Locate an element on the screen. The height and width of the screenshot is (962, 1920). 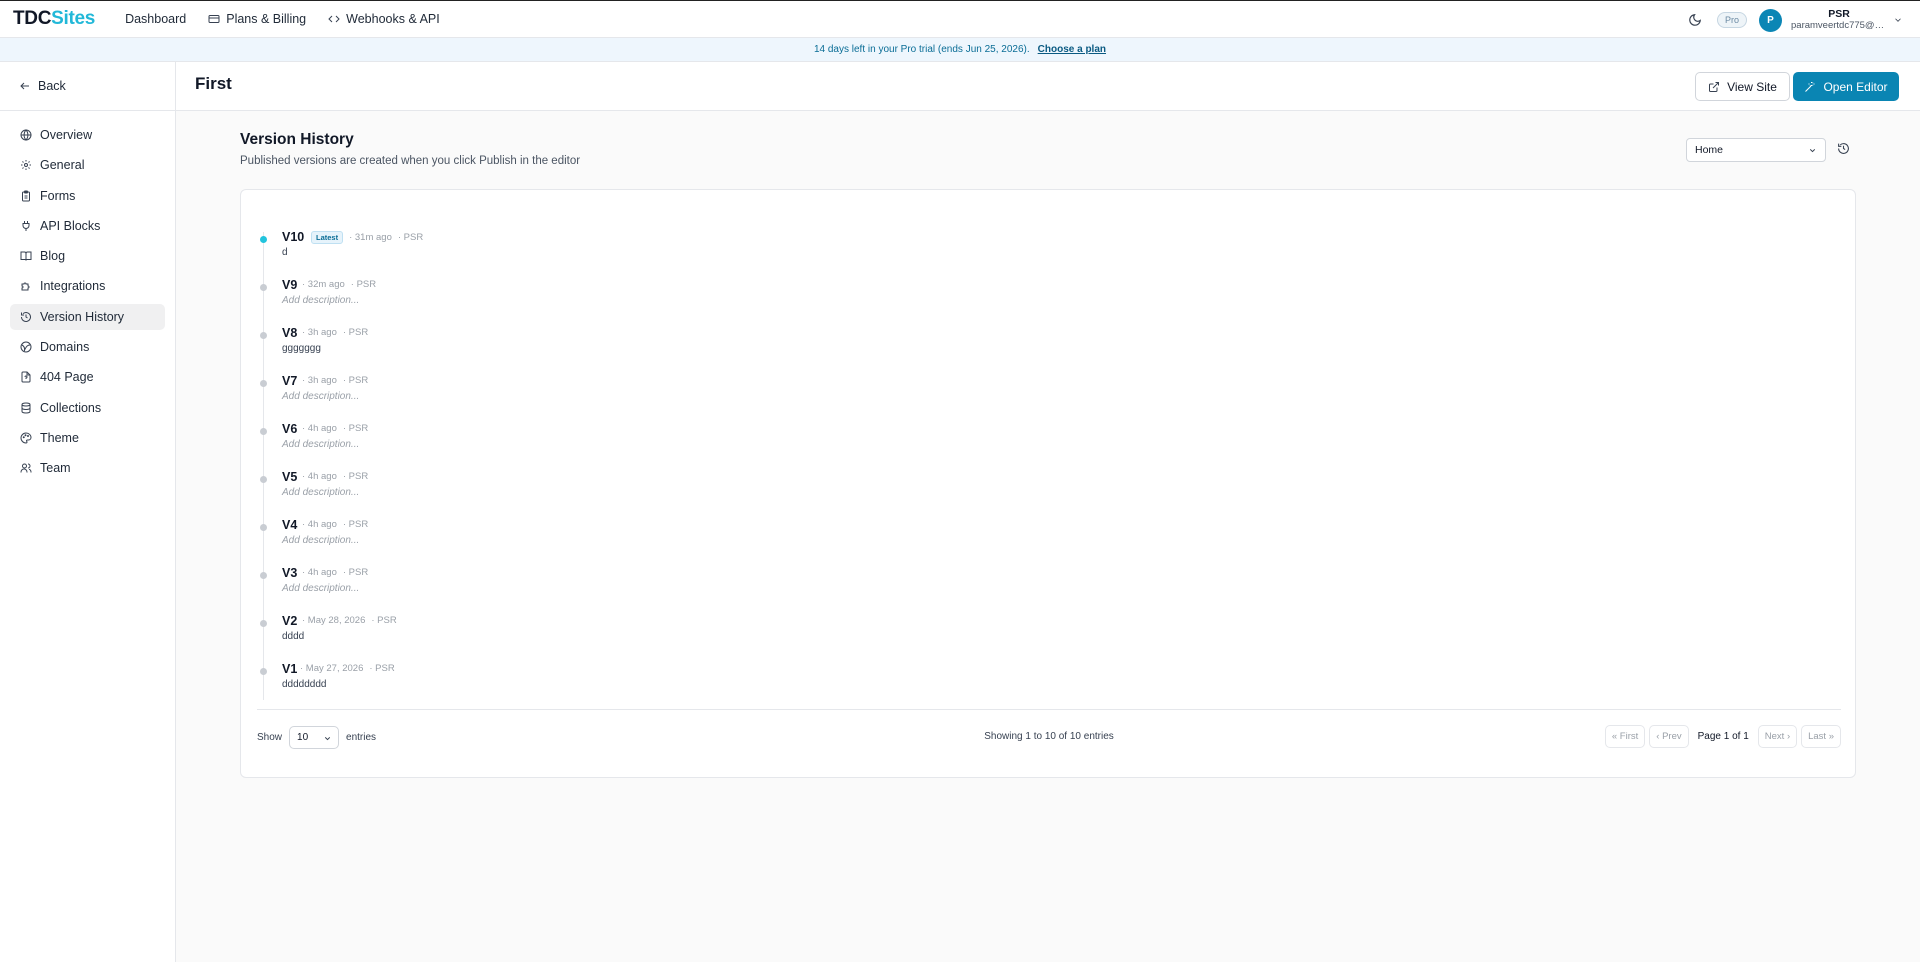
sidebar-item-label: Forms is located at coordinates (58, 195).